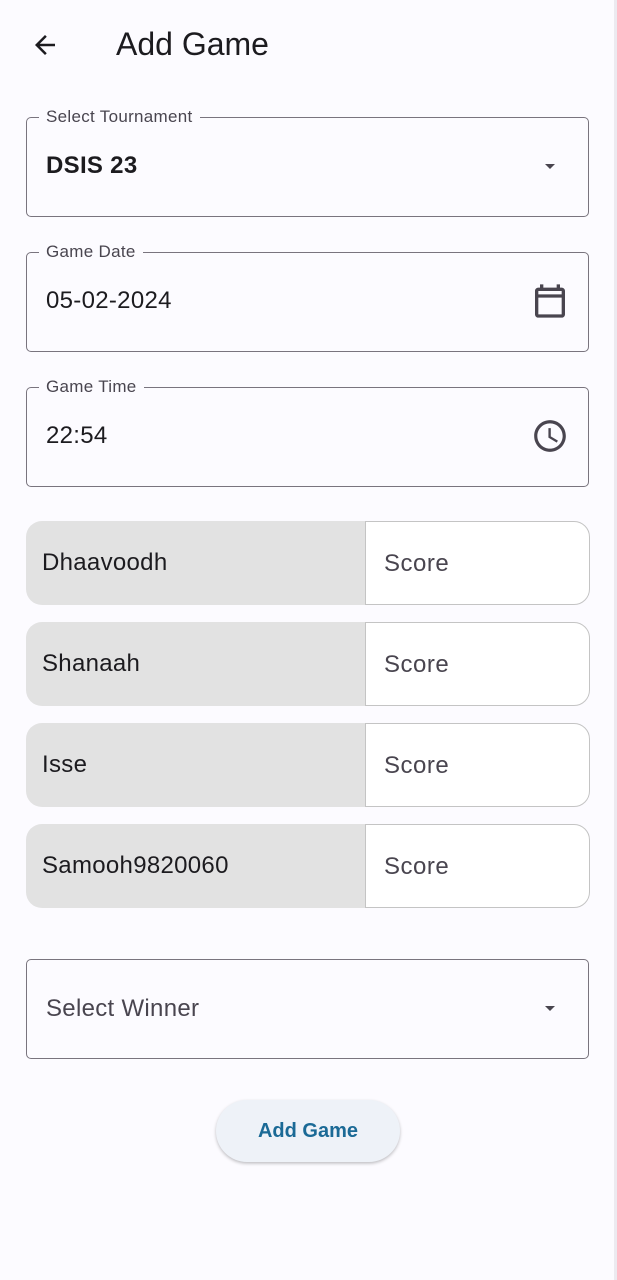 The width and height of the screenshot is (617, 1280). I want to click on winner-placeholder: Select Winner, so click(123, 1008).